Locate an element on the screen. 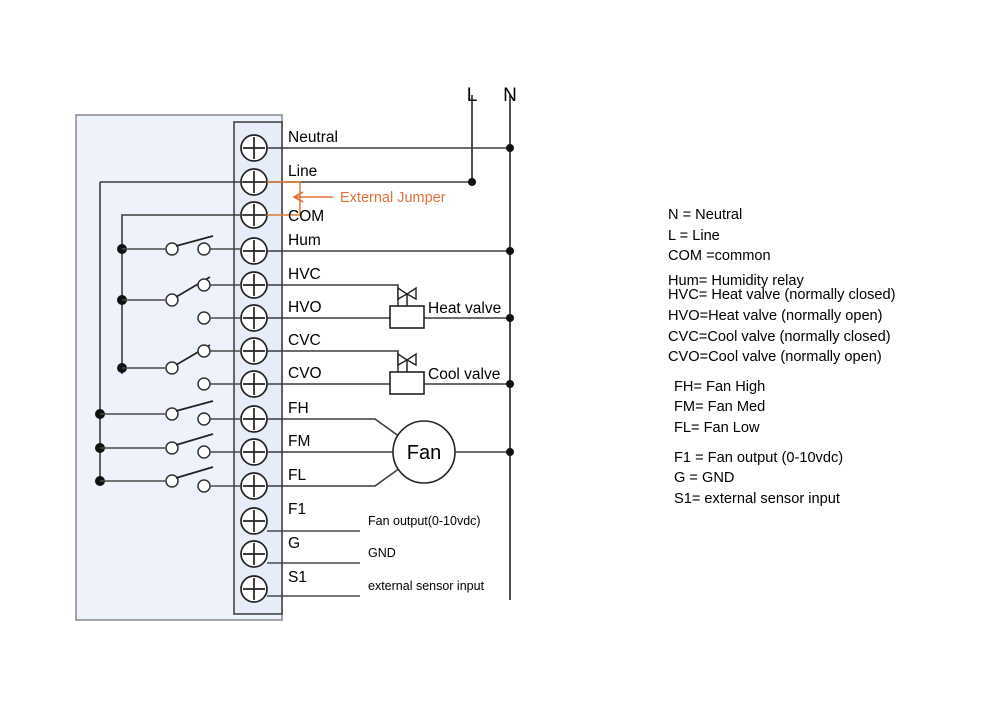 The width and height of the screenshot is (1000, 705). legend-line-fm: FM= Fan Med is located at coordinates (720, 407).